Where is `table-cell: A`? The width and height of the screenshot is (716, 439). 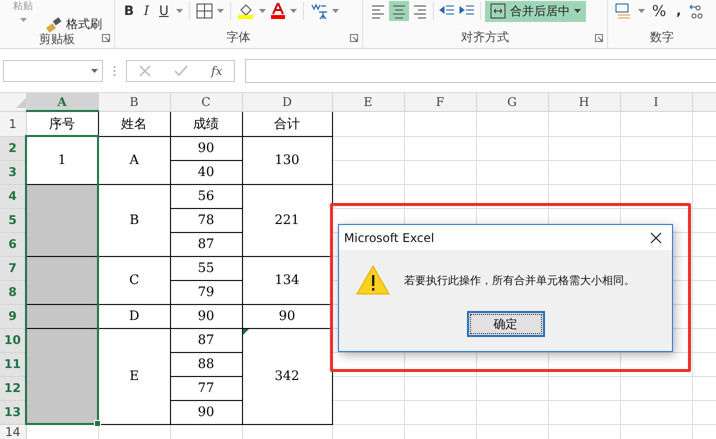 table-cell: A is located at coordinates (134, 160).